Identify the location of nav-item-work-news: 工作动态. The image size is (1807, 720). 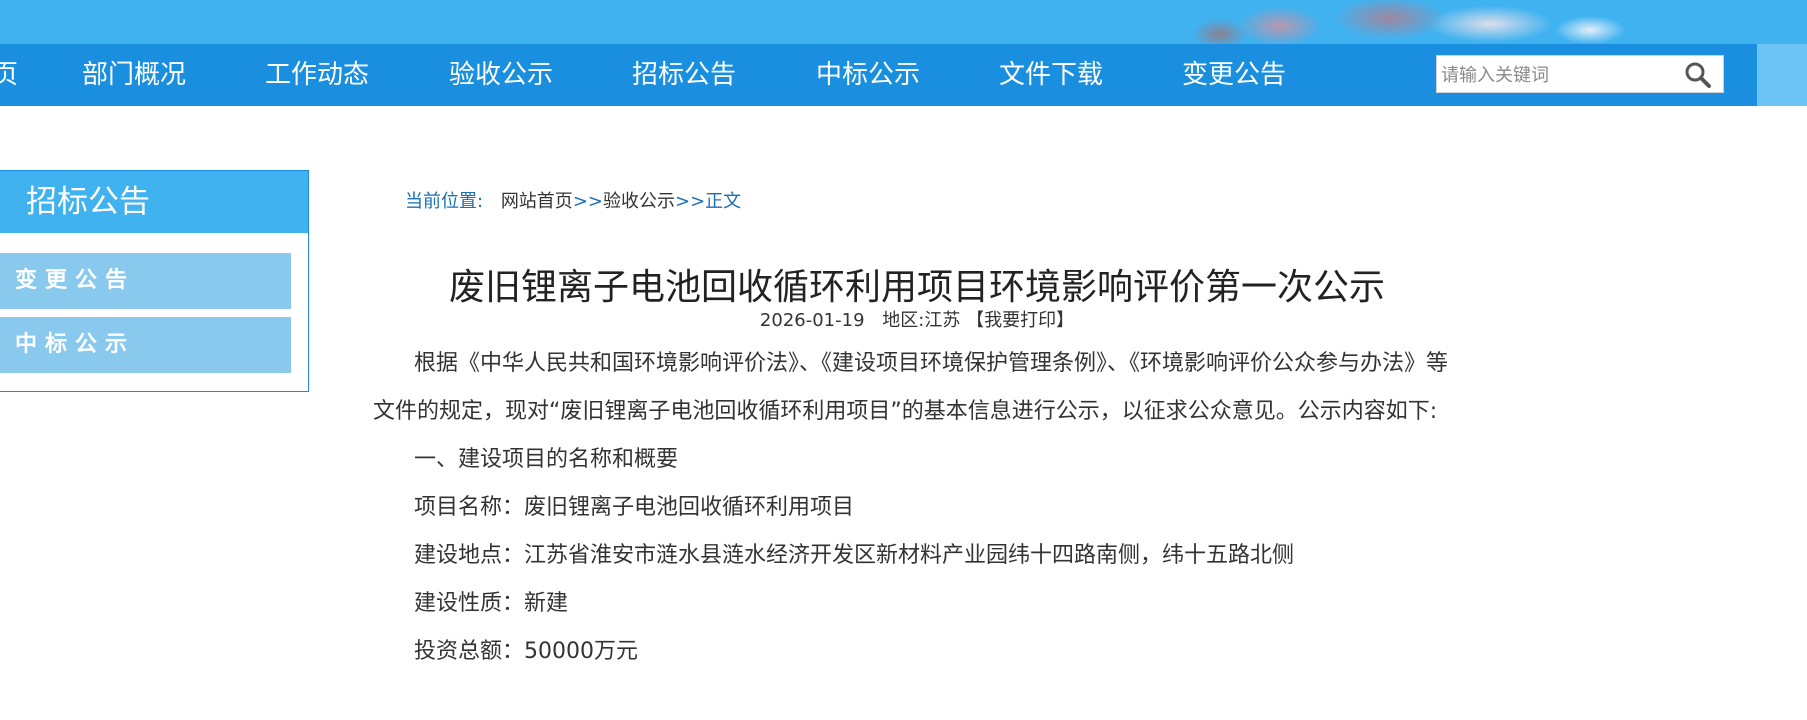
(317, 75).